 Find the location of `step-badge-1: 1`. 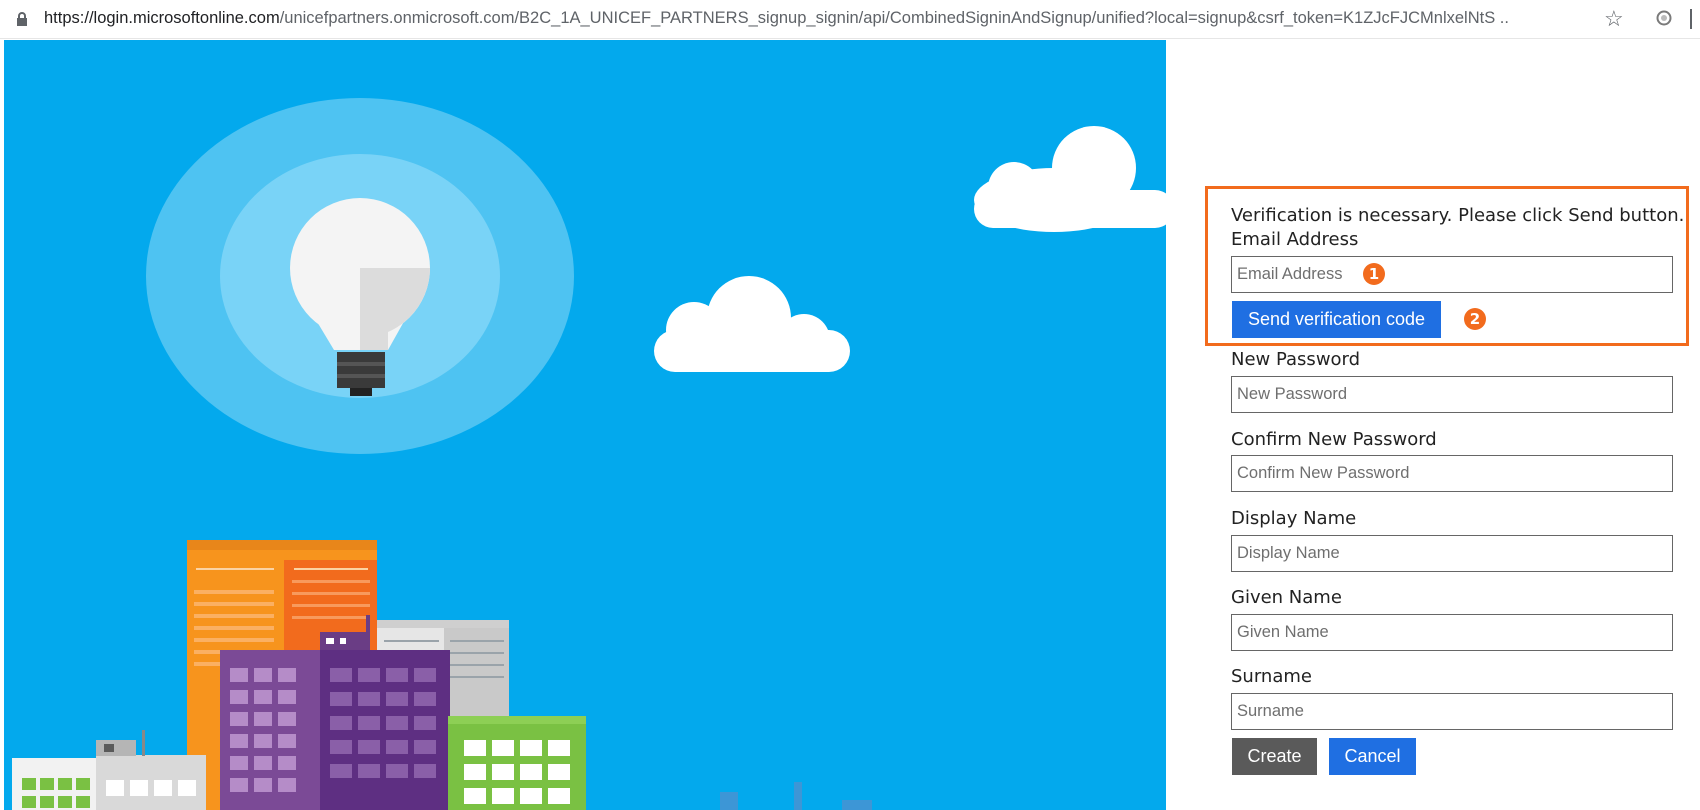

step-badge-1: 1 is located at coordinates (1374, 274).